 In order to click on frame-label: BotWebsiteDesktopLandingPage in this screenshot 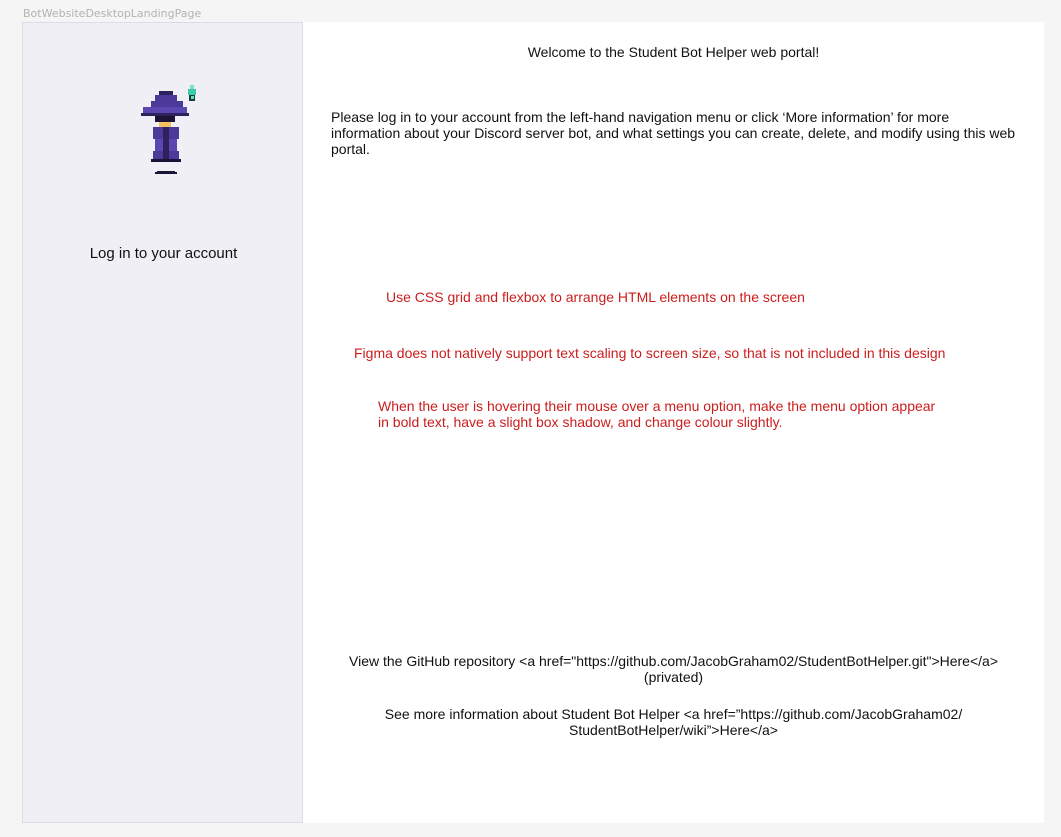, I will do `click(112, 13)`.